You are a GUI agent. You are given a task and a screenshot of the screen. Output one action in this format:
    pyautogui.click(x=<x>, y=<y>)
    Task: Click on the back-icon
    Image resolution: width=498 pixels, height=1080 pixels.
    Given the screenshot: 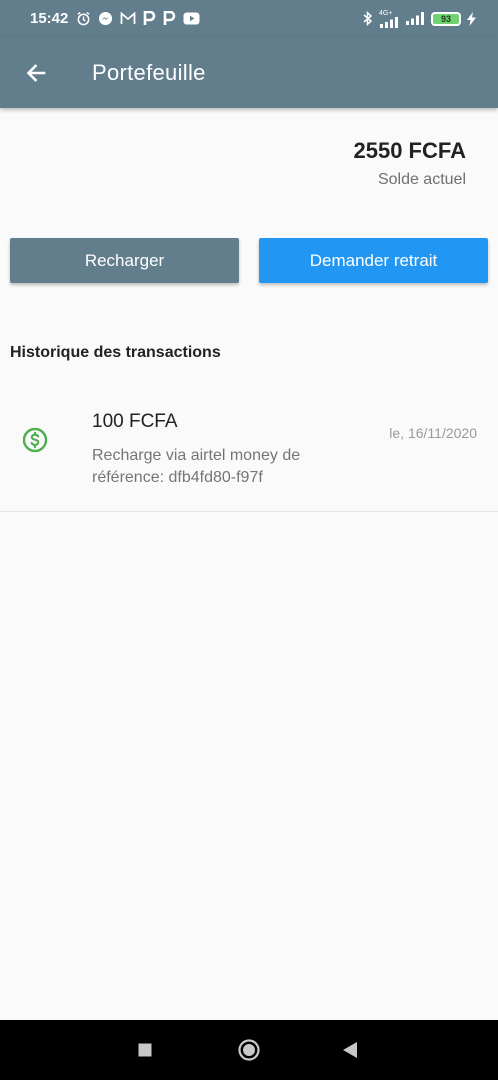 What is the action you would take?
    pyautogui.click(x=350, y=1050)
    